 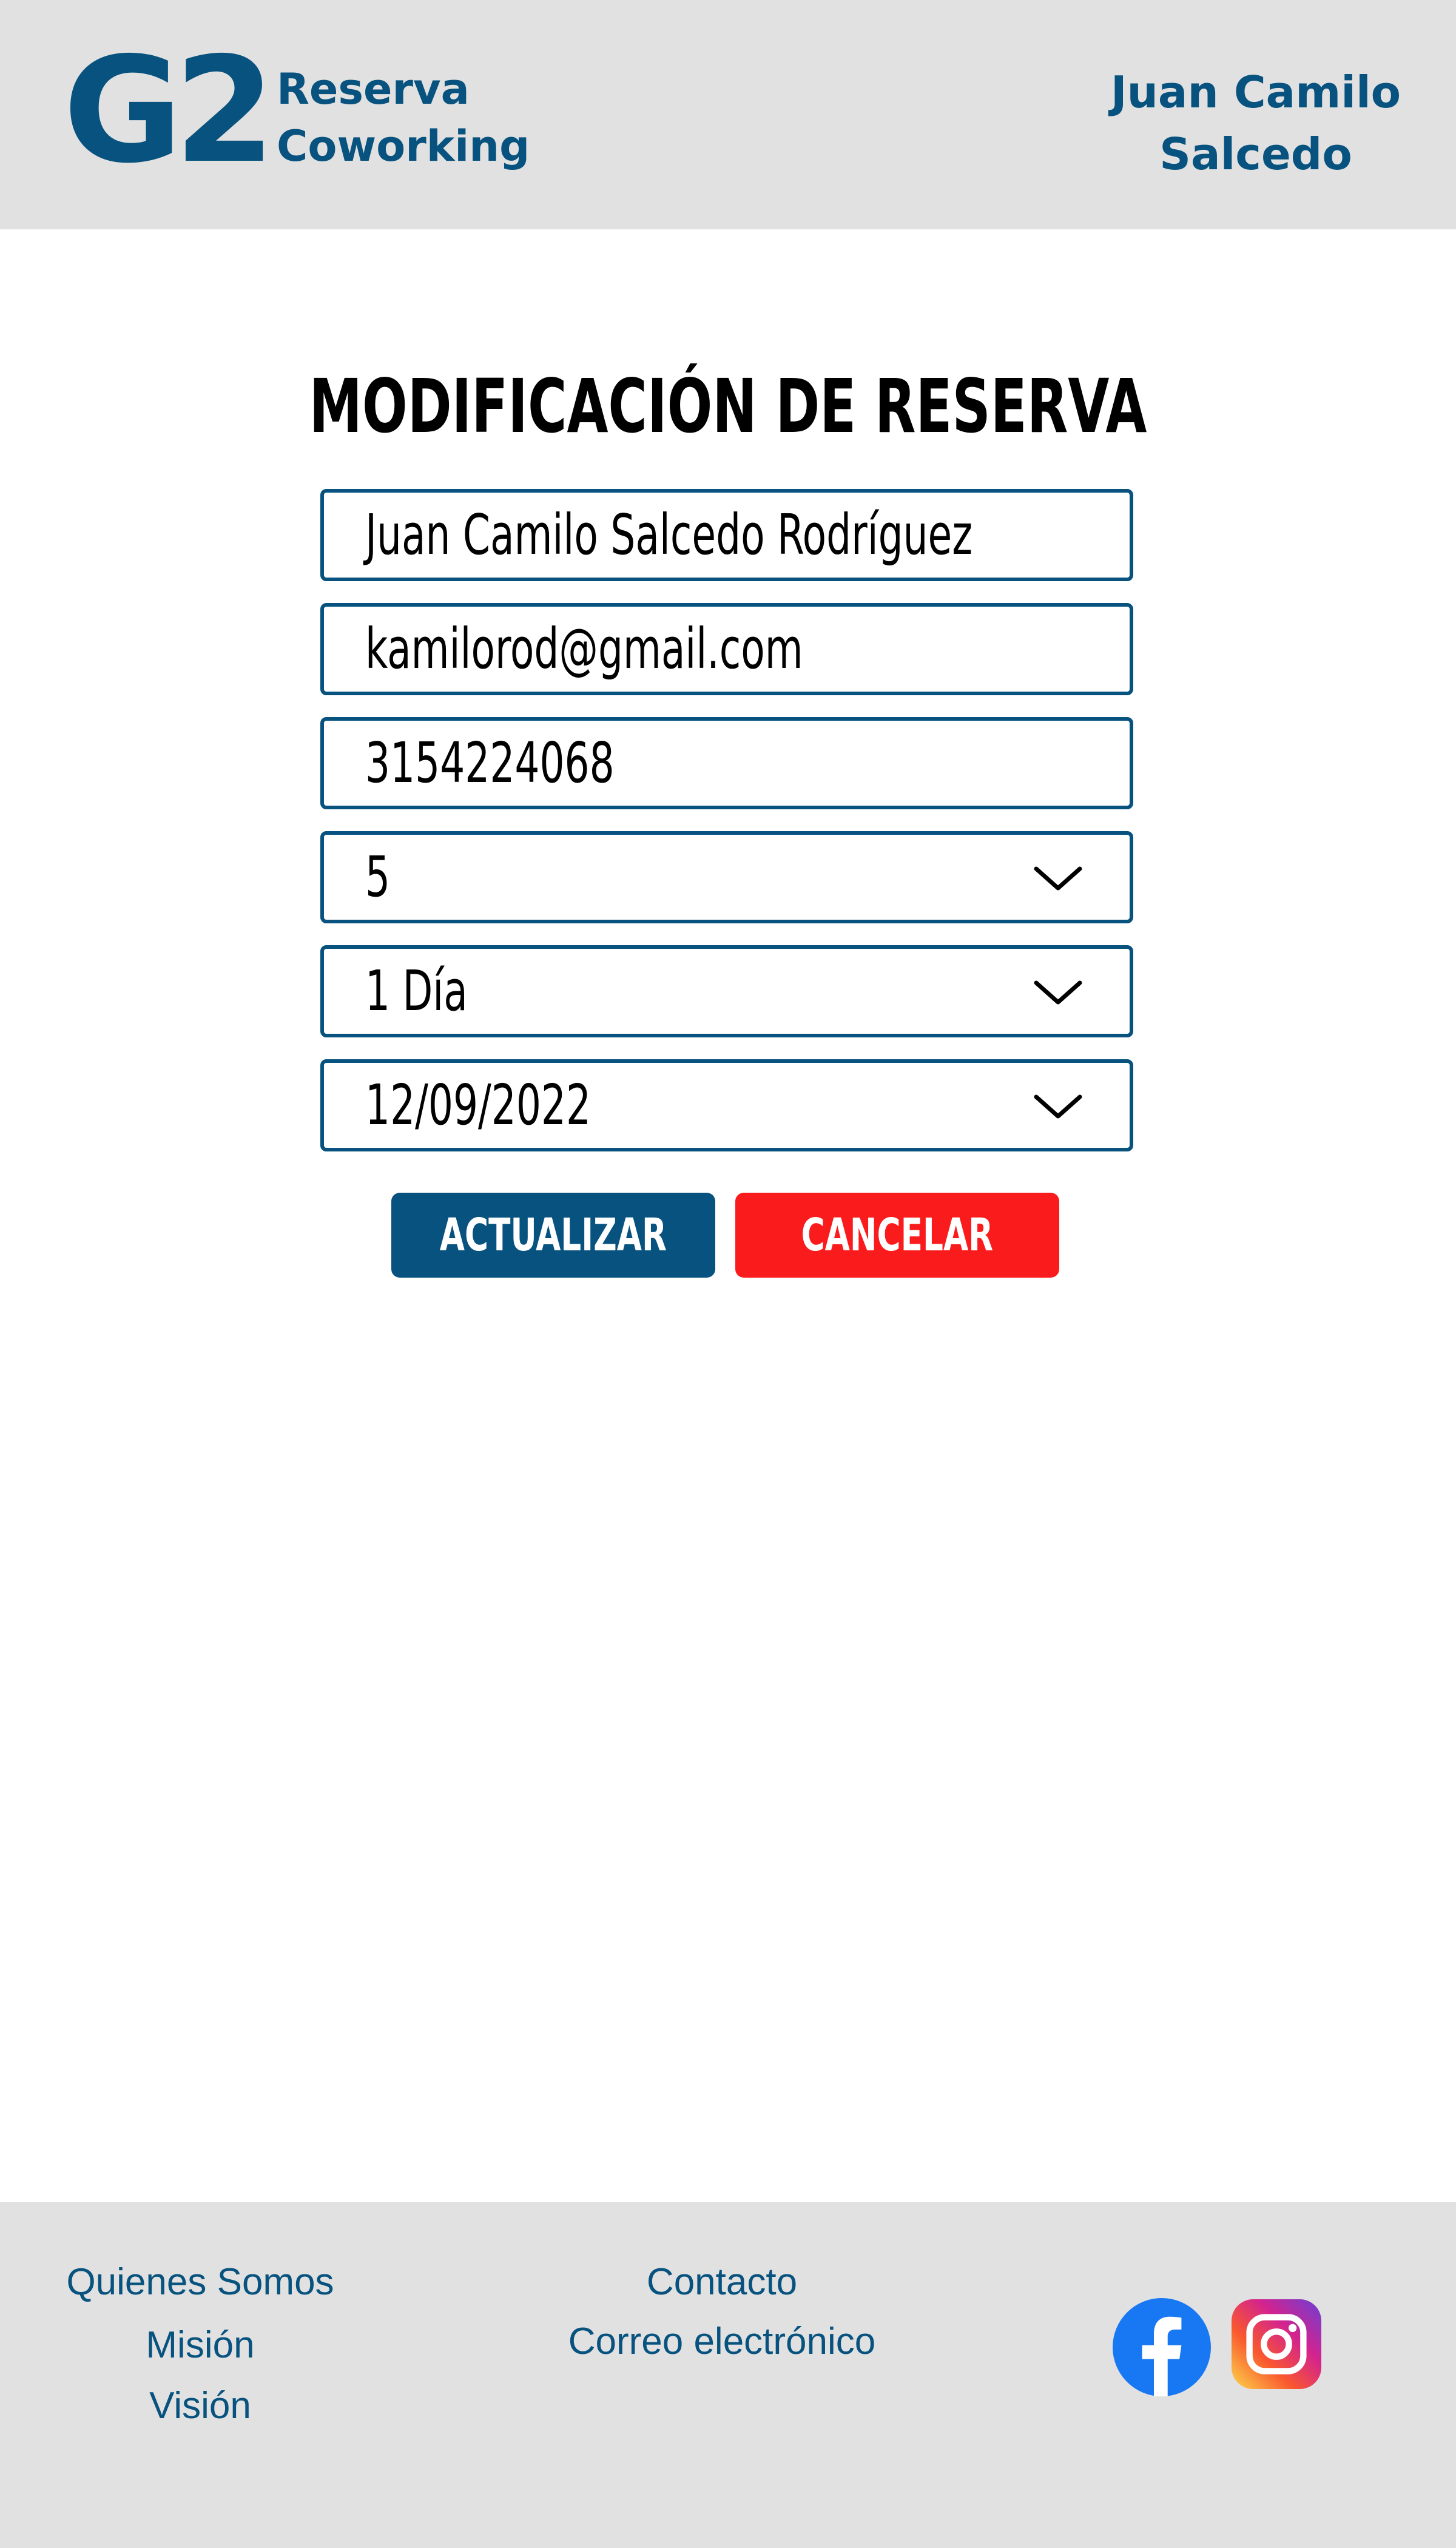 I want to click on update-button-label: ACTUALIZAR, so click(x=553, y=1235).